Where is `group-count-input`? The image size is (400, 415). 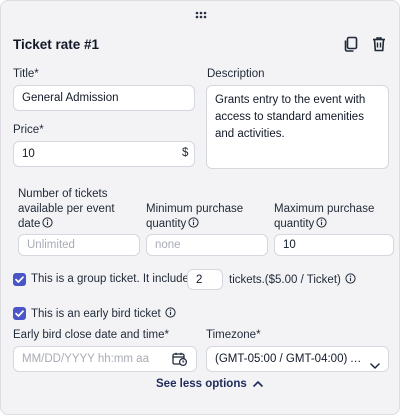
group-count-input is located at coordinates (205, 279).